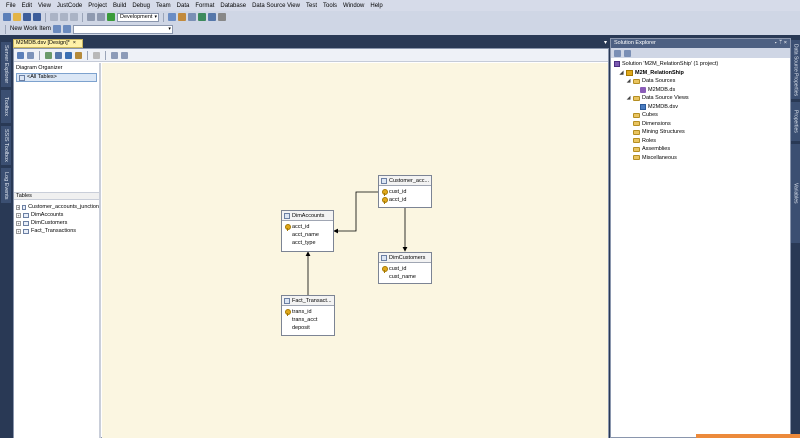 The width and height of the screenshot is (800, 438). Describe the element at coordinates (69, 6) in the screenshot. I see `menu-justcode: JustCode` at that location.